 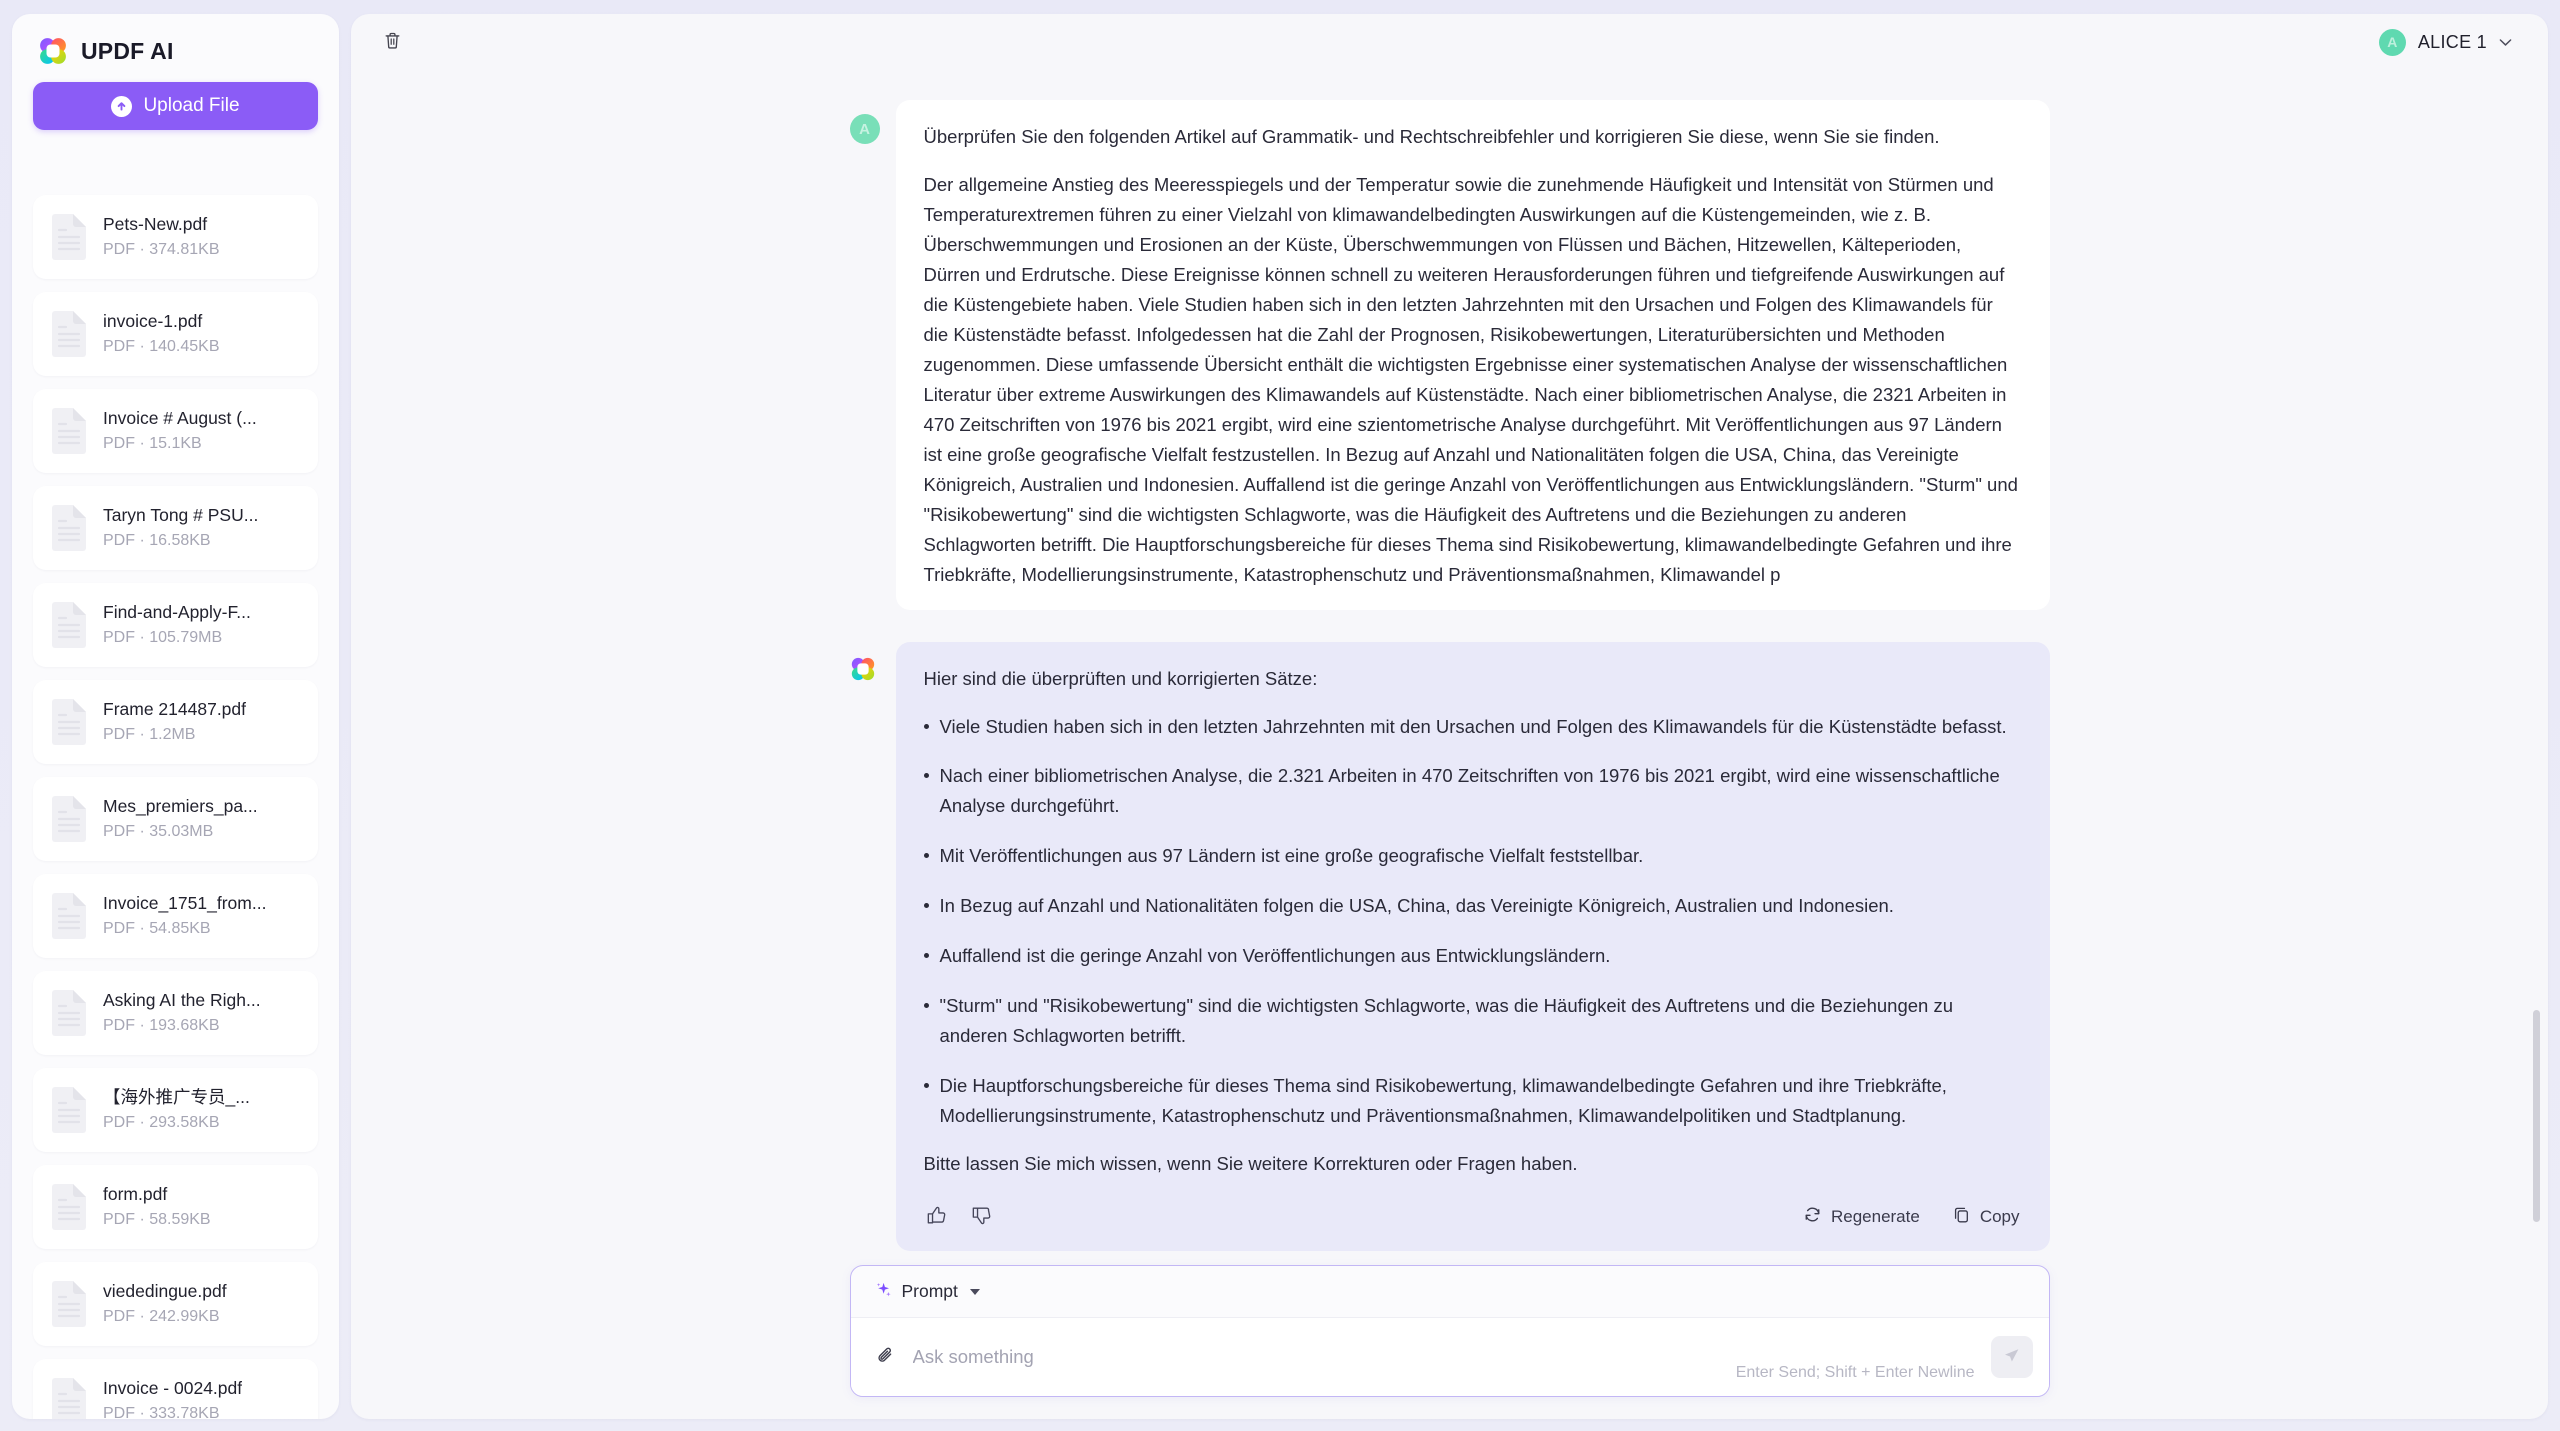 What do you see at coordinates (163, 637) in the screenshot?
I see `file-meta-text: PDF · 105.79MB` at bounding box center [163, 637].